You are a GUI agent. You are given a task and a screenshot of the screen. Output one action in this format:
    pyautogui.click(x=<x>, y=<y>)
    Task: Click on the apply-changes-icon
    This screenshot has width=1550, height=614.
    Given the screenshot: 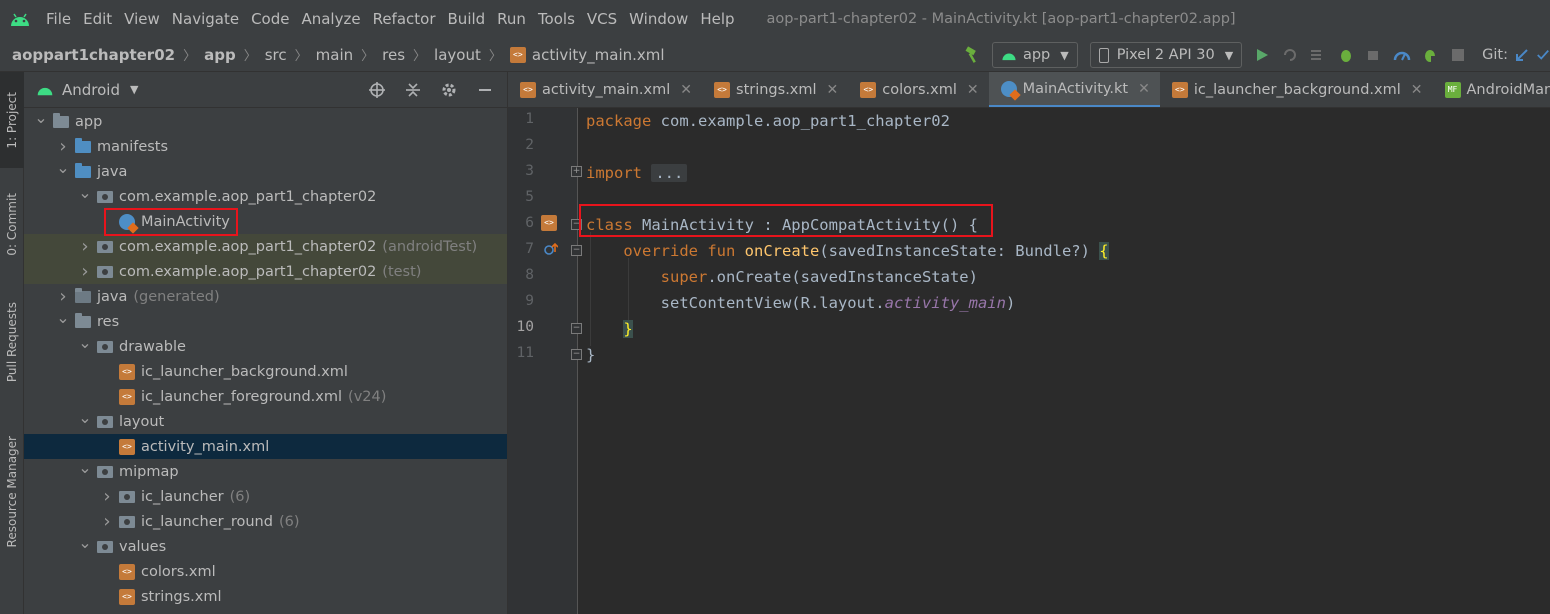 What is the action you would take?
    pyautogui.click(x=1290, y=55)
    